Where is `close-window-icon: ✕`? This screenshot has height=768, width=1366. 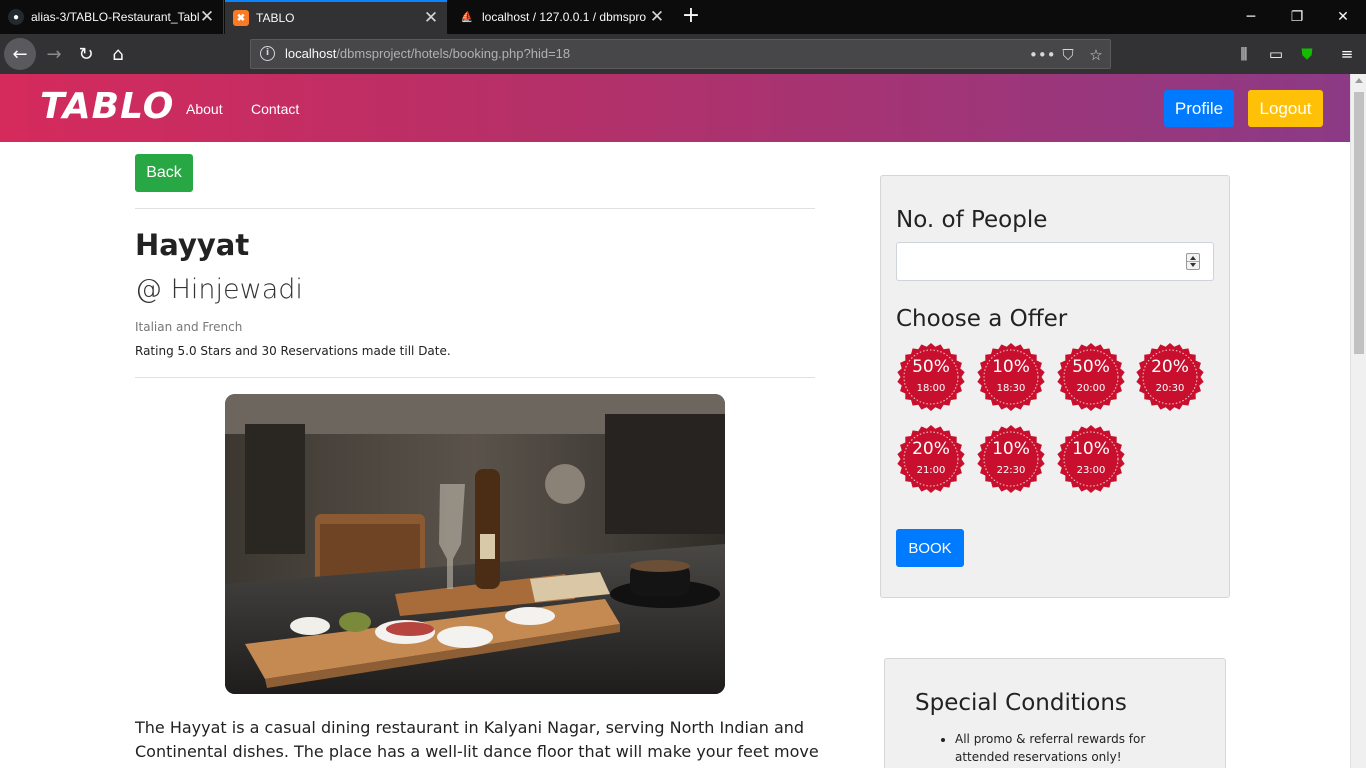
close-window-icon: ✕ is located at coordinates (1343, 17).